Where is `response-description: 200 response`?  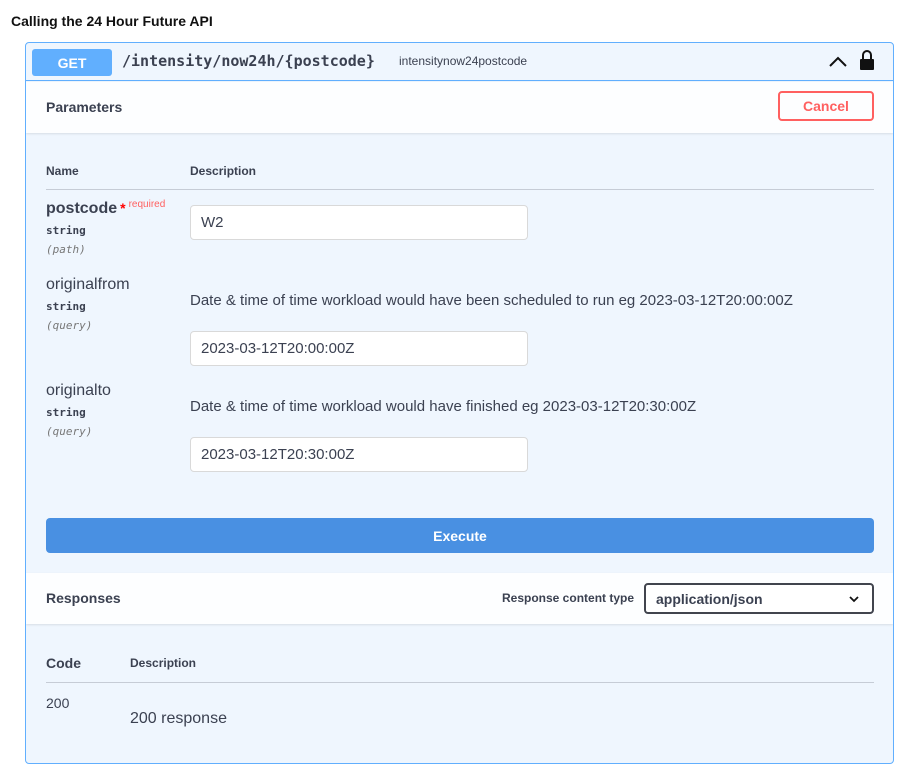 response-description: 200 response is located at coordinates (178, 718).